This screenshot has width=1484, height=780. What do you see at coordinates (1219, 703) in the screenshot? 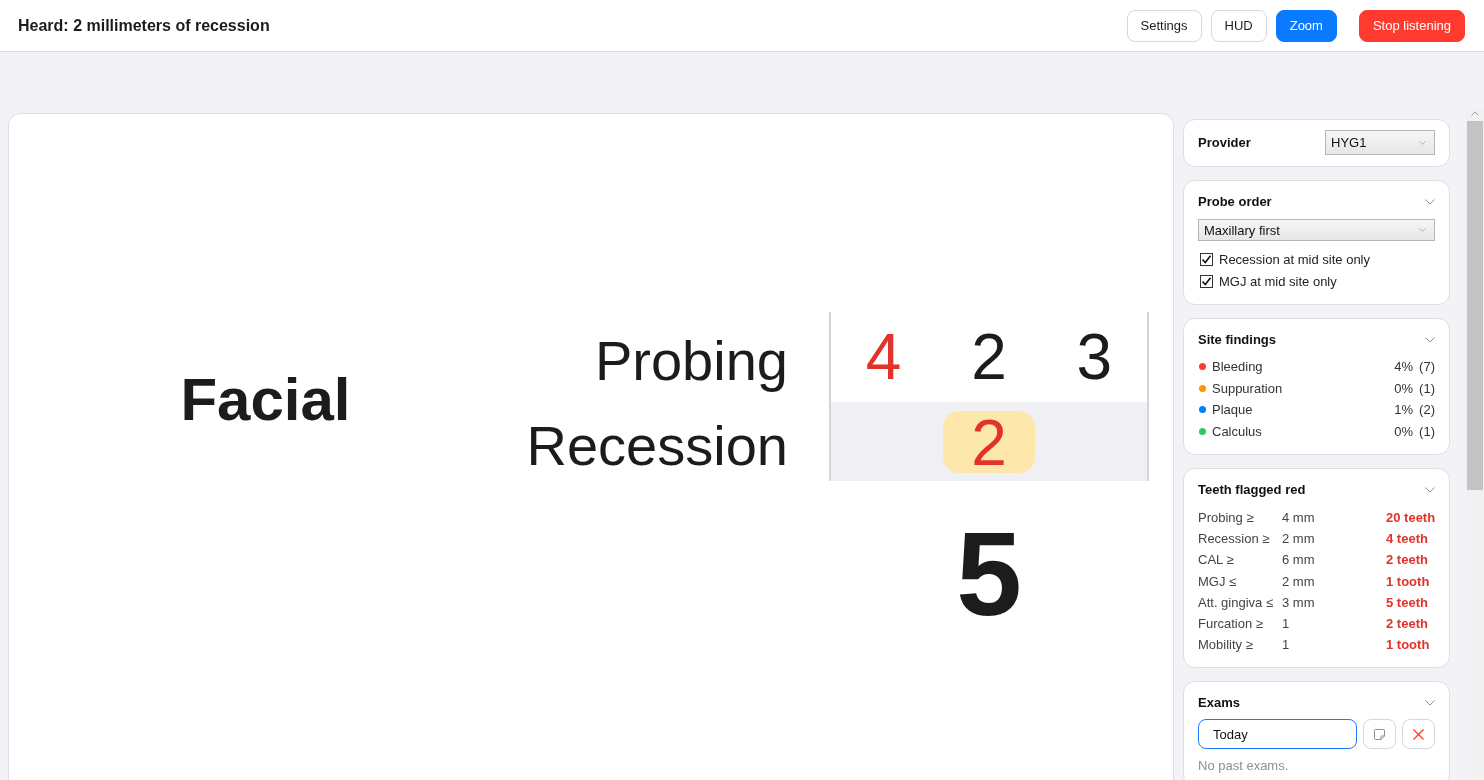
I see `card-title: Exams` at bounding box center [1219, 703].